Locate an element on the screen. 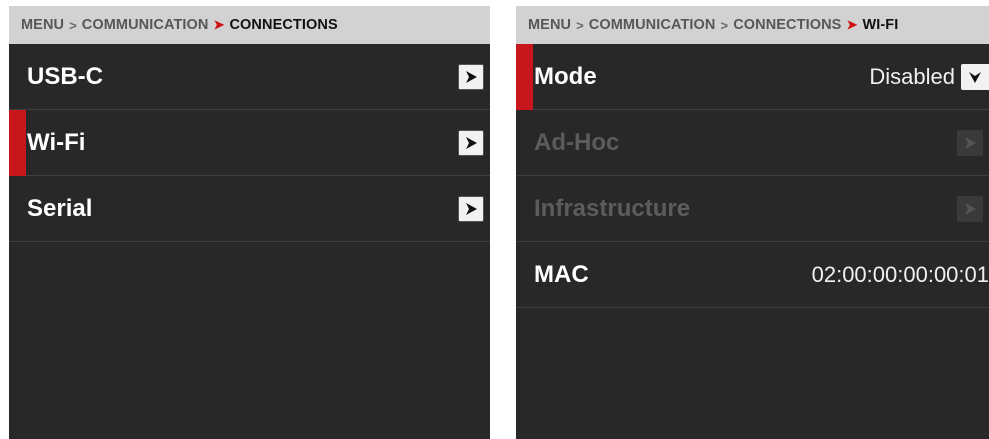 This screenshot has height=439, width=989. mode-dropdown-button is located at coordinates (975, 76).